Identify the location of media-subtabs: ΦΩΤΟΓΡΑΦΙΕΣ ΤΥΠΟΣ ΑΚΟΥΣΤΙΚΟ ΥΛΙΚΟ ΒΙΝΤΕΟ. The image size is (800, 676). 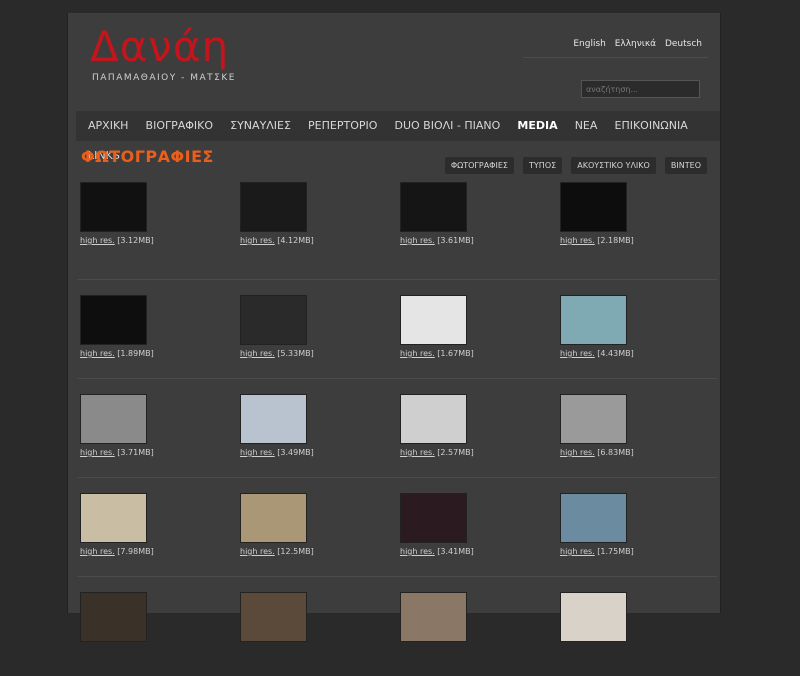
(574, 163).